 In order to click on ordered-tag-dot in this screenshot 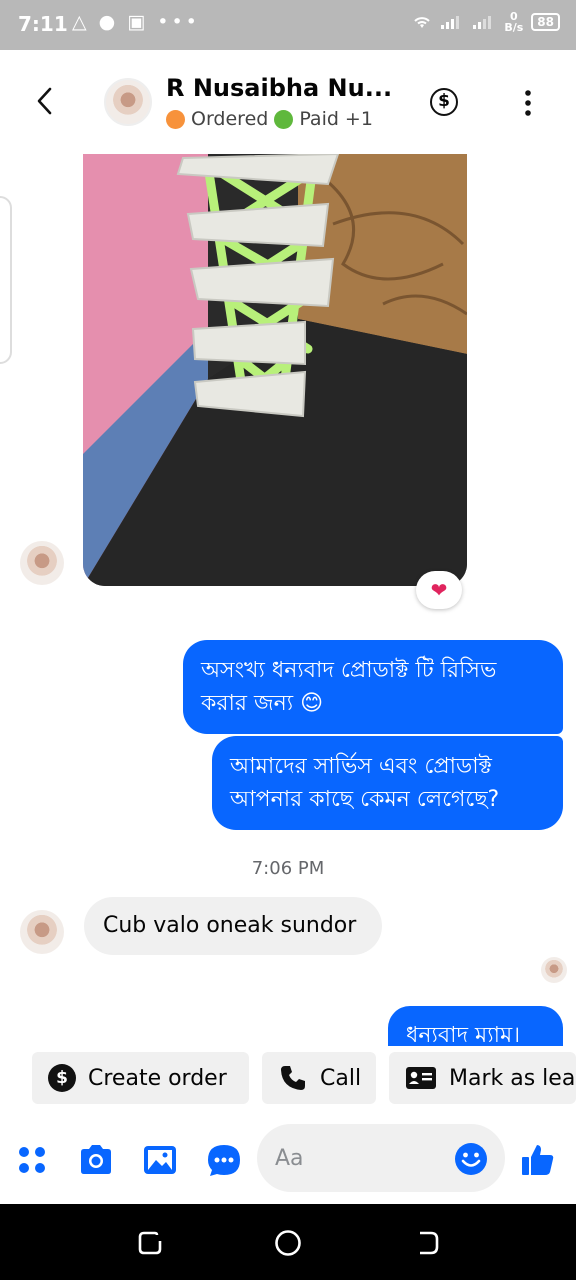, I will do `click(175, 119)`.